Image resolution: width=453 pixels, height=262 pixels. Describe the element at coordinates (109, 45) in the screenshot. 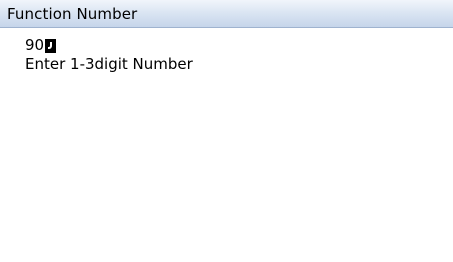

I see `function-number-input: 90` at that location.